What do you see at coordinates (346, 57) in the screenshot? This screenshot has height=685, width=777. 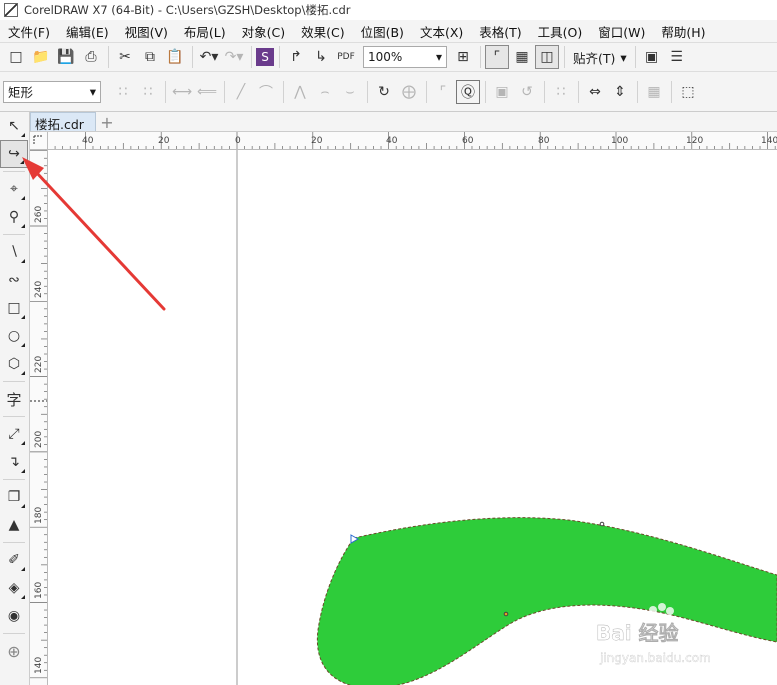 I see `publish-pdf-icon: PDF` at bounding box center [346, 57].